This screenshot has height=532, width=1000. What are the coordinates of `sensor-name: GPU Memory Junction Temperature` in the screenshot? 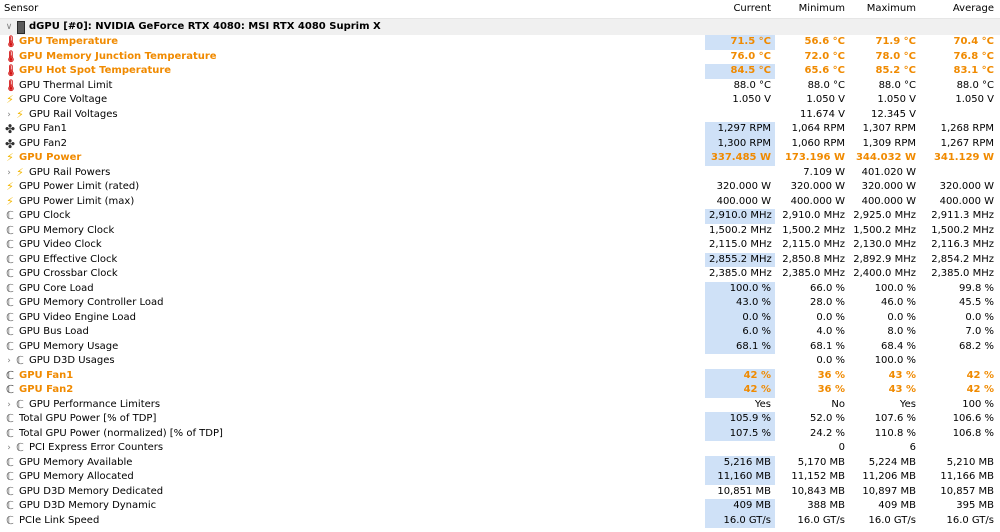 It's located at (118, 56).